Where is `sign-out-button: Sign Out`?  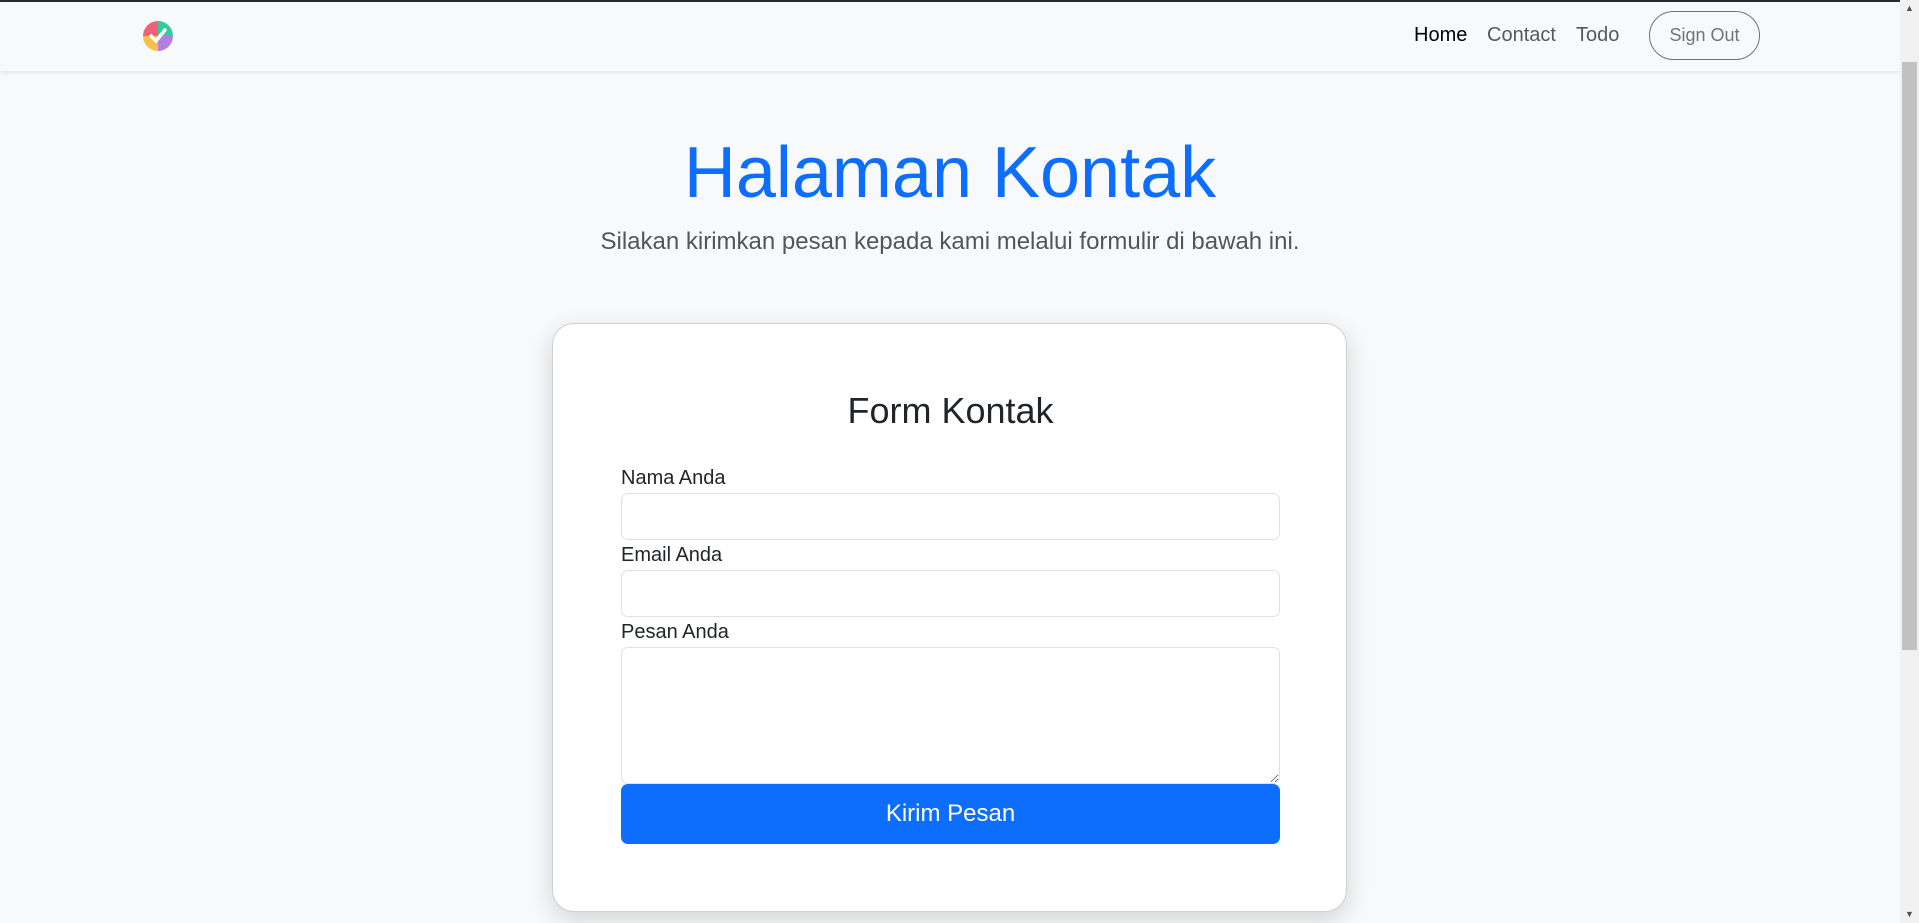 sign-out-button: Sign Out is located at coordinates (1704, 35).